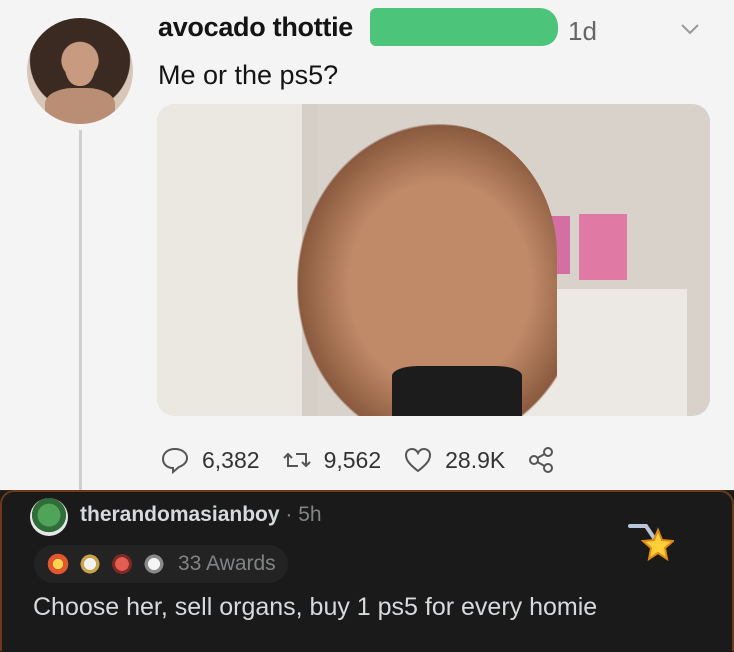 The image size is (734, 652). What do you see at coordinates (175, 460) in the screenshot?
I see `reply-icon` at bounding box center [175, 460].